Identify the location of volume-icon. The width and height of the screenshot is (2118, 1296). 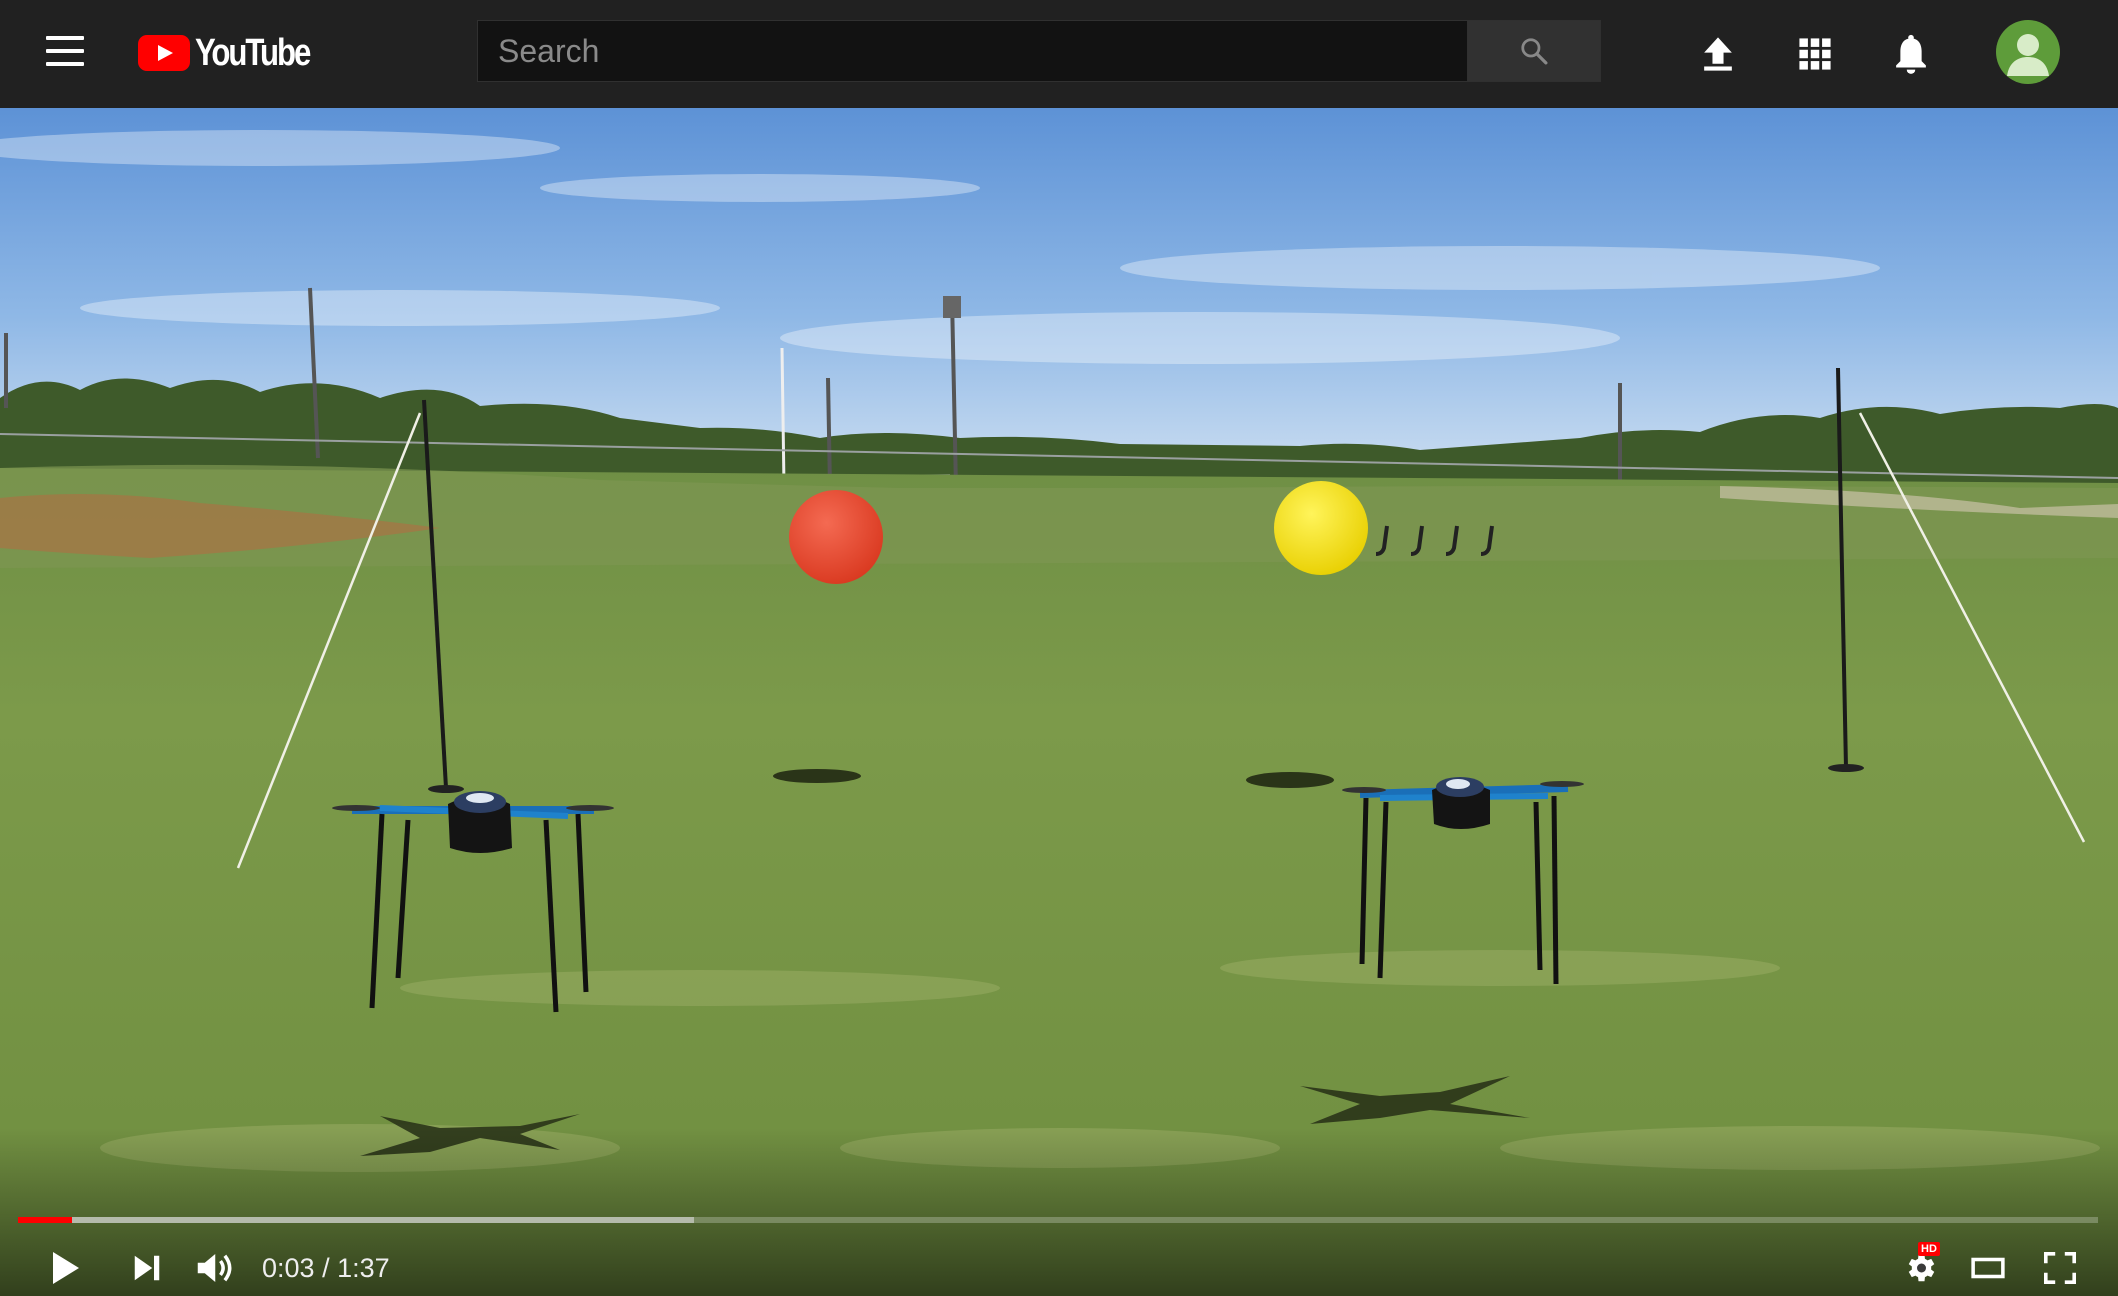
(214, 1268).